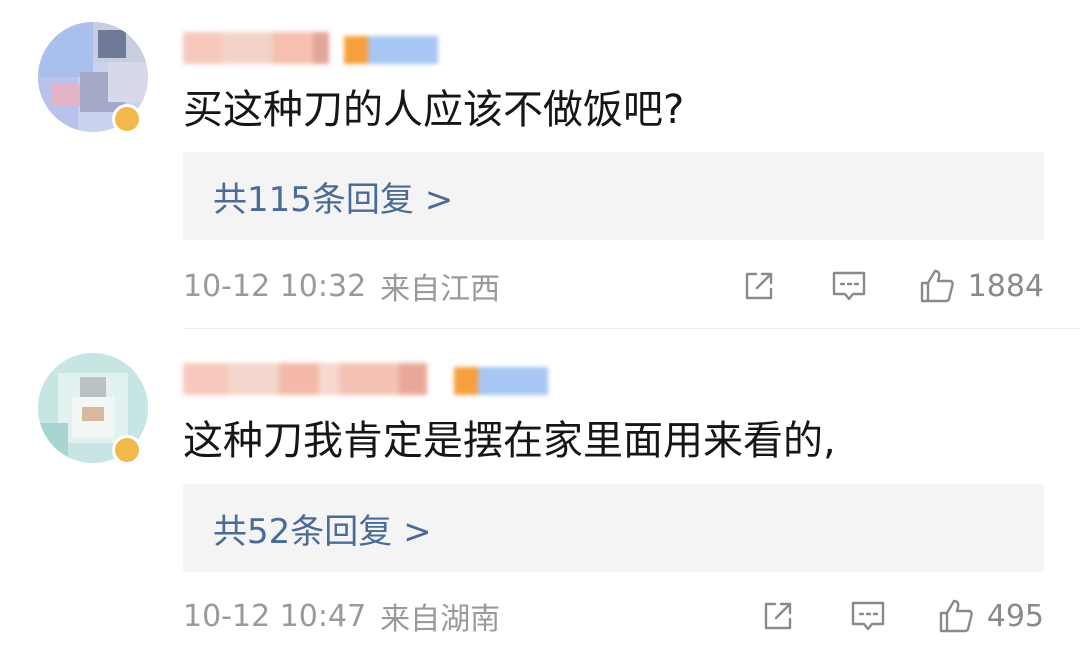 The height and width of the screenshot is (658, 1080). Describe the element at coordinates (322, 528) in the screenshot. I see `view-replies-link: 共52条回复 >` at that location.